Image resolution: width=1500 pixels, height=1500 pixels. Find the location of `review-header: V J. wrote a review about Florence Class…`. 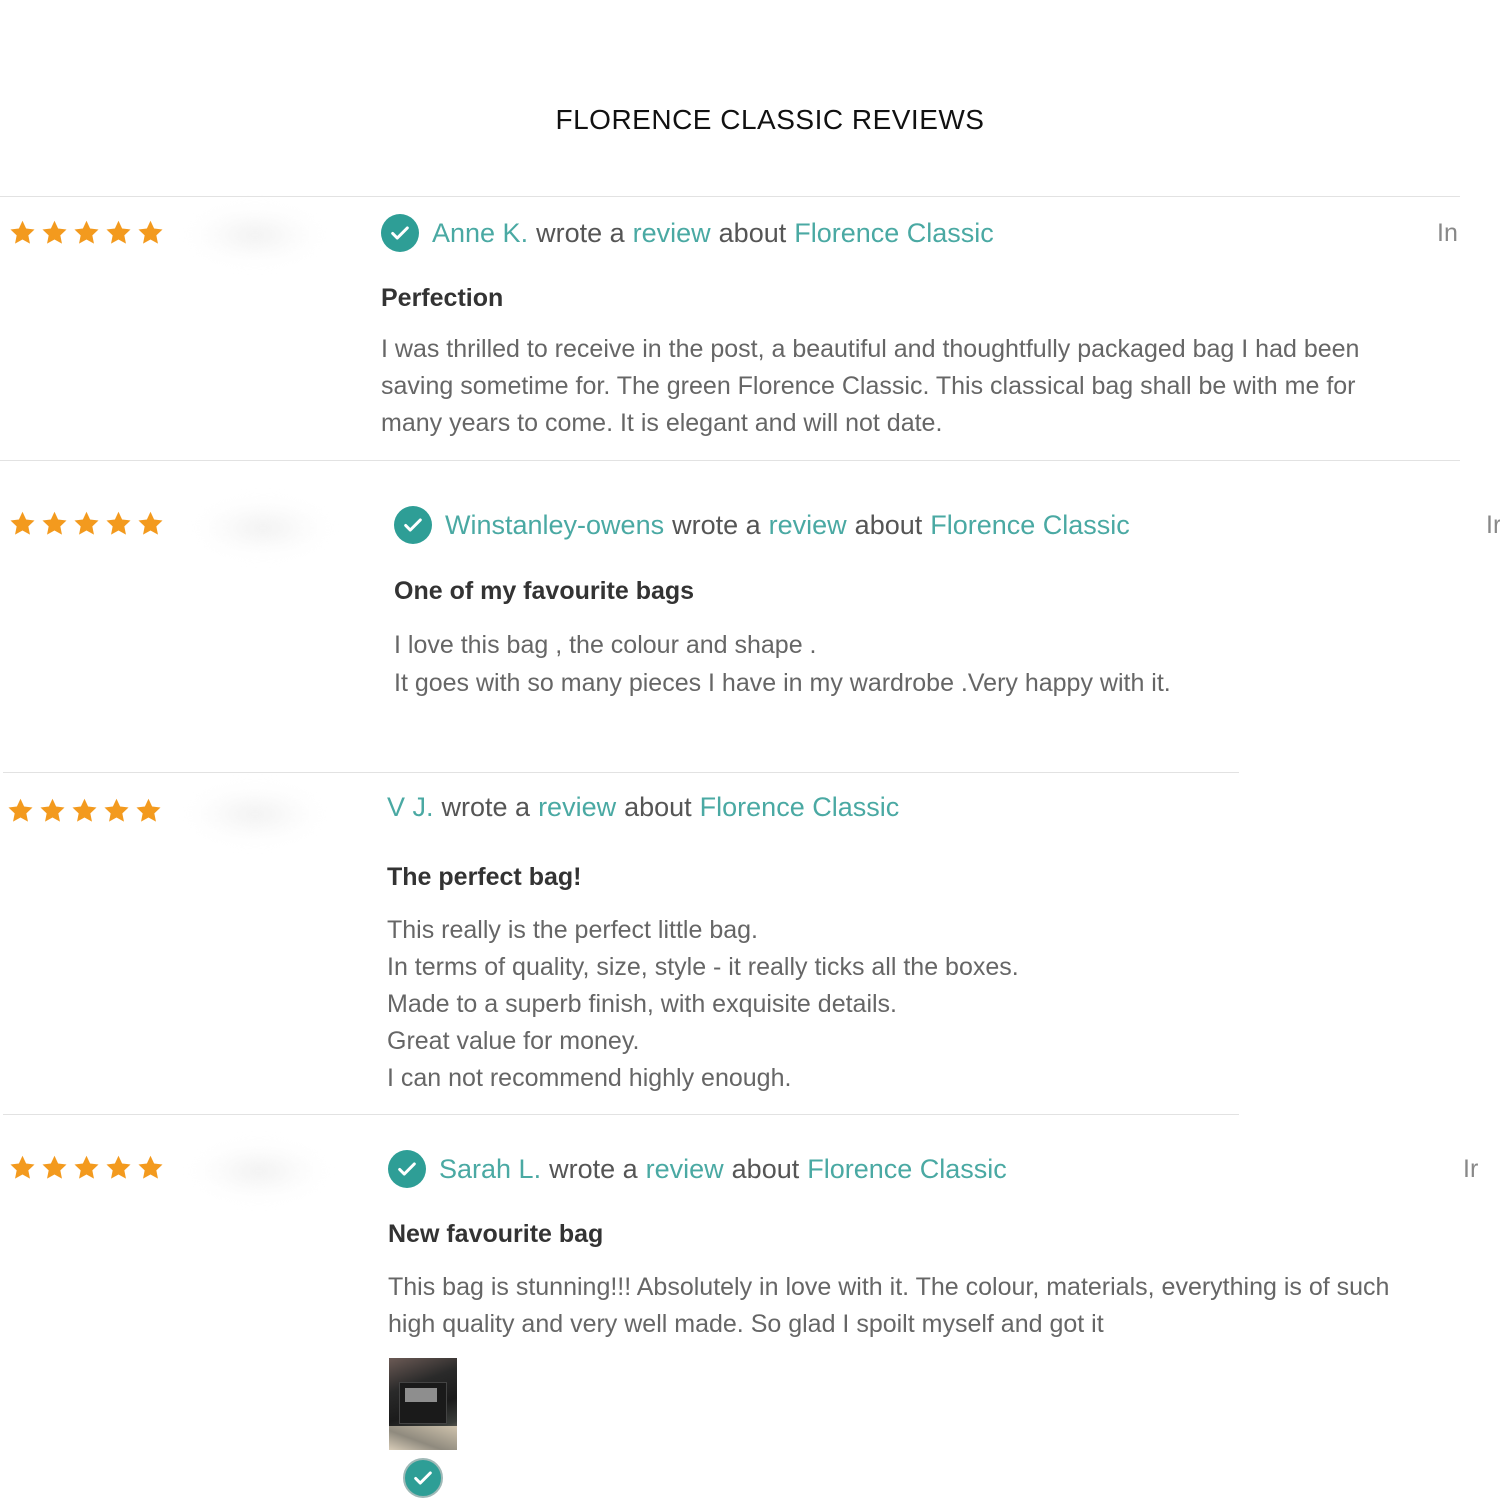

review-header: V J. wrote a review about Florence Class… is located at coordinates (643, 807).